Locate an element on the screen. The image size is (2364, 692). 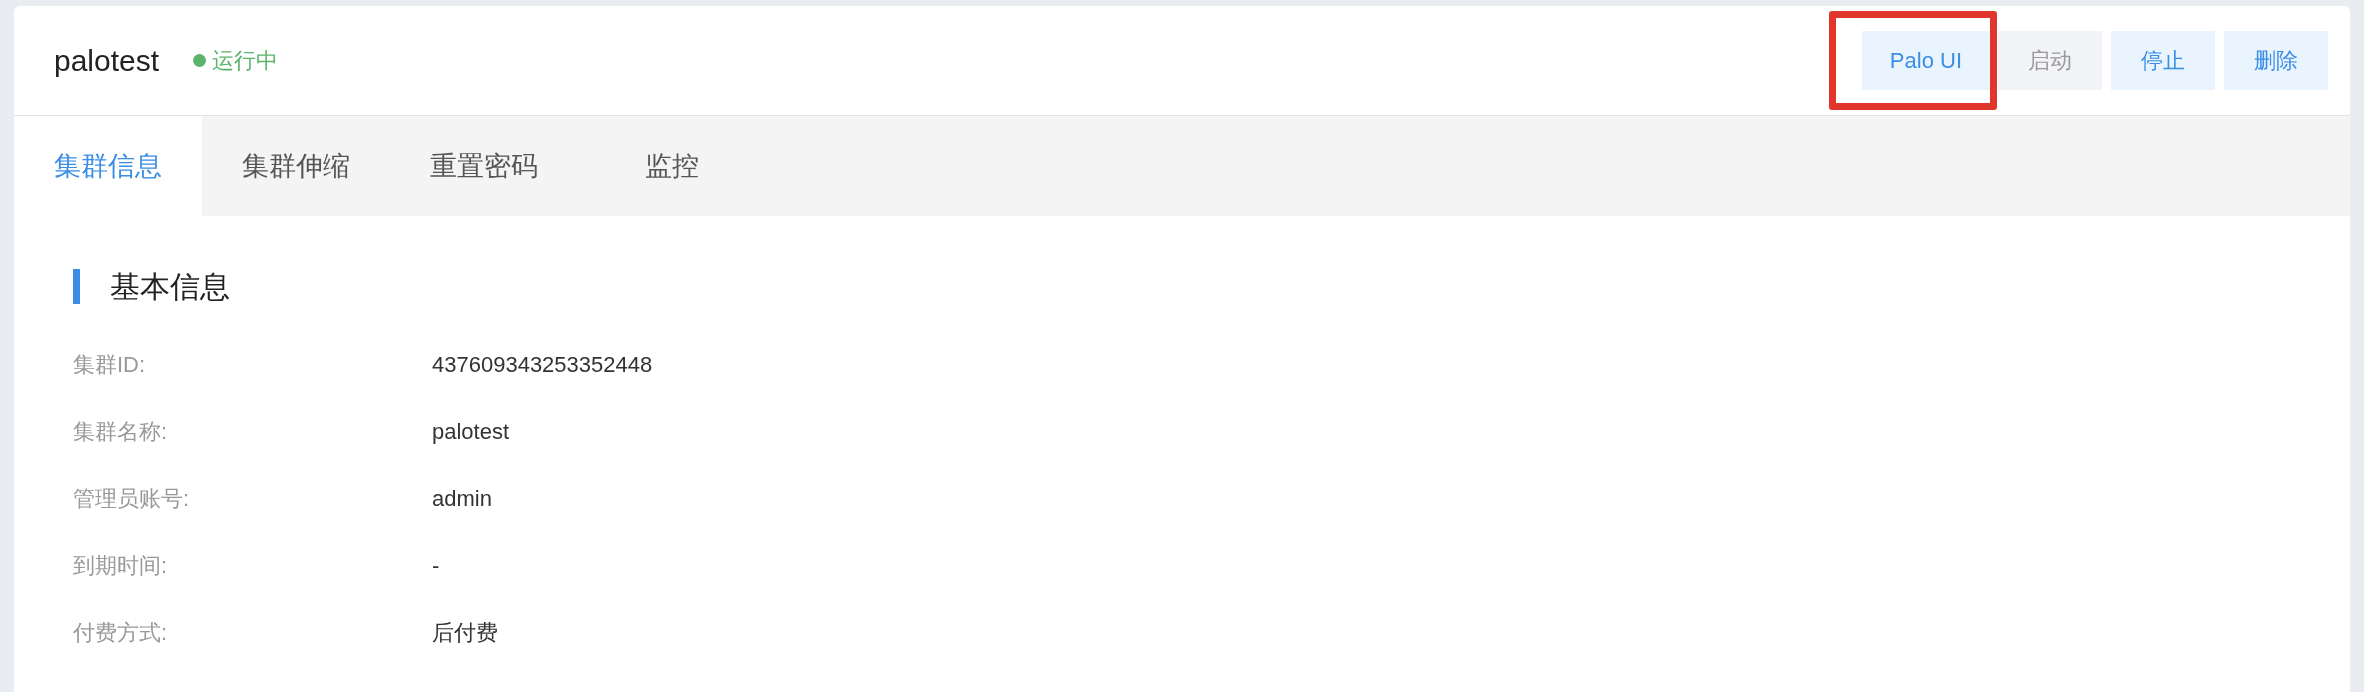
tab: 重置密码 is located at coordinates (484, 166).